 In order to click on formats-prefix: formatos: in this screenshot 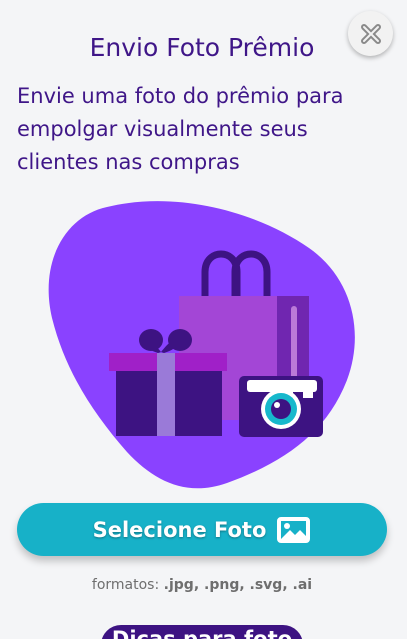, I will do `click(125, 585)`.